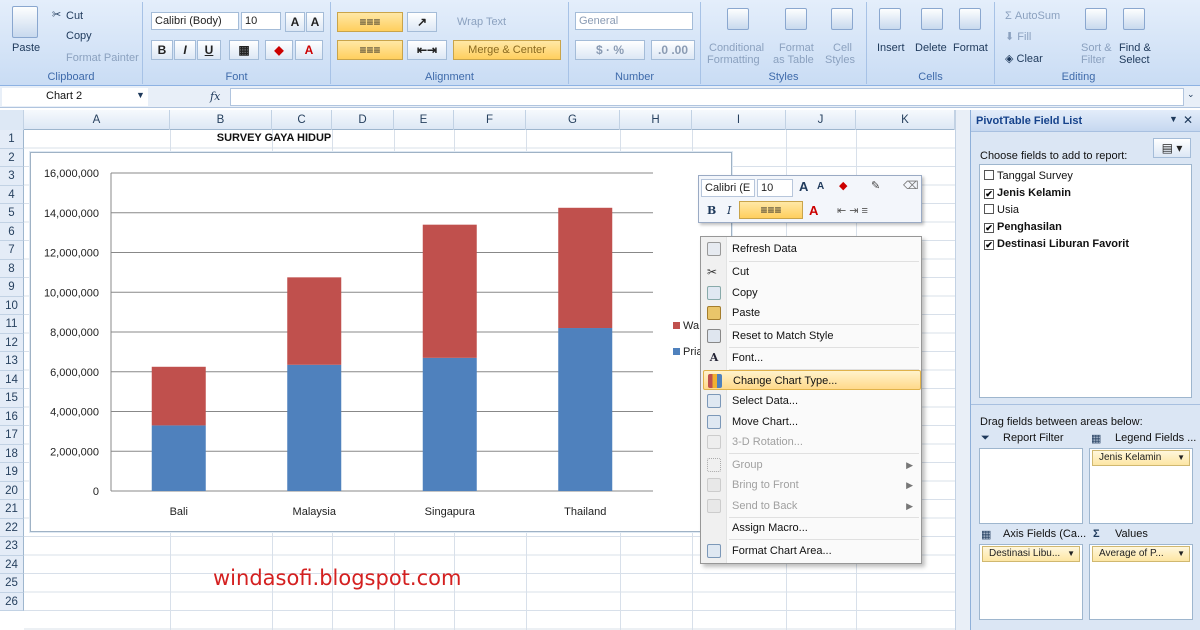 Image resolution: width=1200 pixels, height=630 pixels. I want to click on format-button: Format, so click(970, 48).